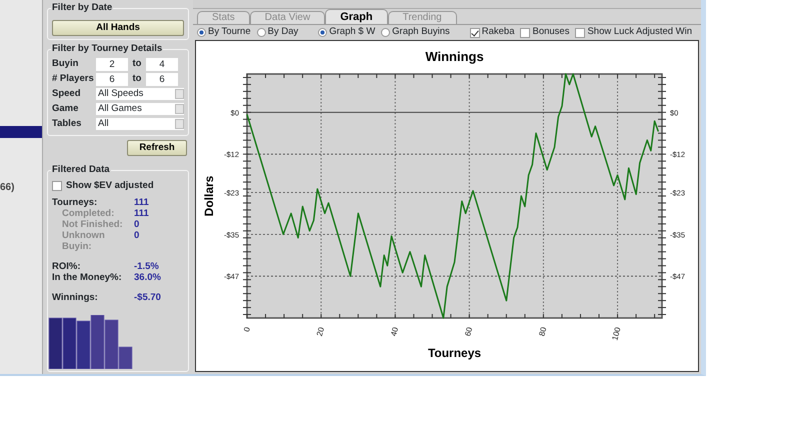 The image size is (800, 426). What do you see at coordinates (140, 109) in the screenshot?
I see `dropdown: All Games` at bounding box center [140, 109].